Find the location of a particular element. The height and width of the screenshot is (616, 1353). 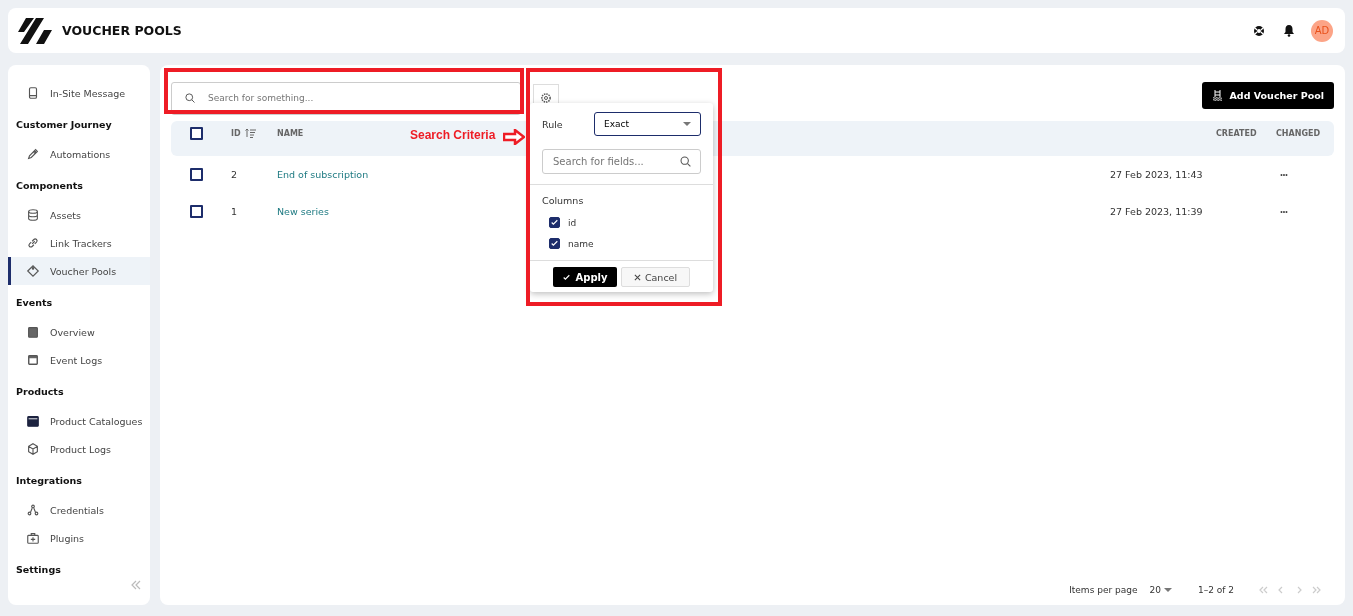

table-cell-text: 27 Feb 2023, 11:43 is located at coordinates (1157, 174).